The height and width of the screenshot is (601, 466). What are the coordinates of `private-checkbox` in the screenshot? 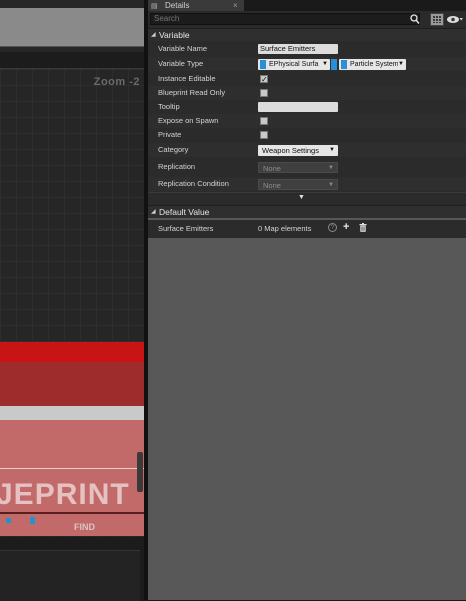 It's located at (264, 135).